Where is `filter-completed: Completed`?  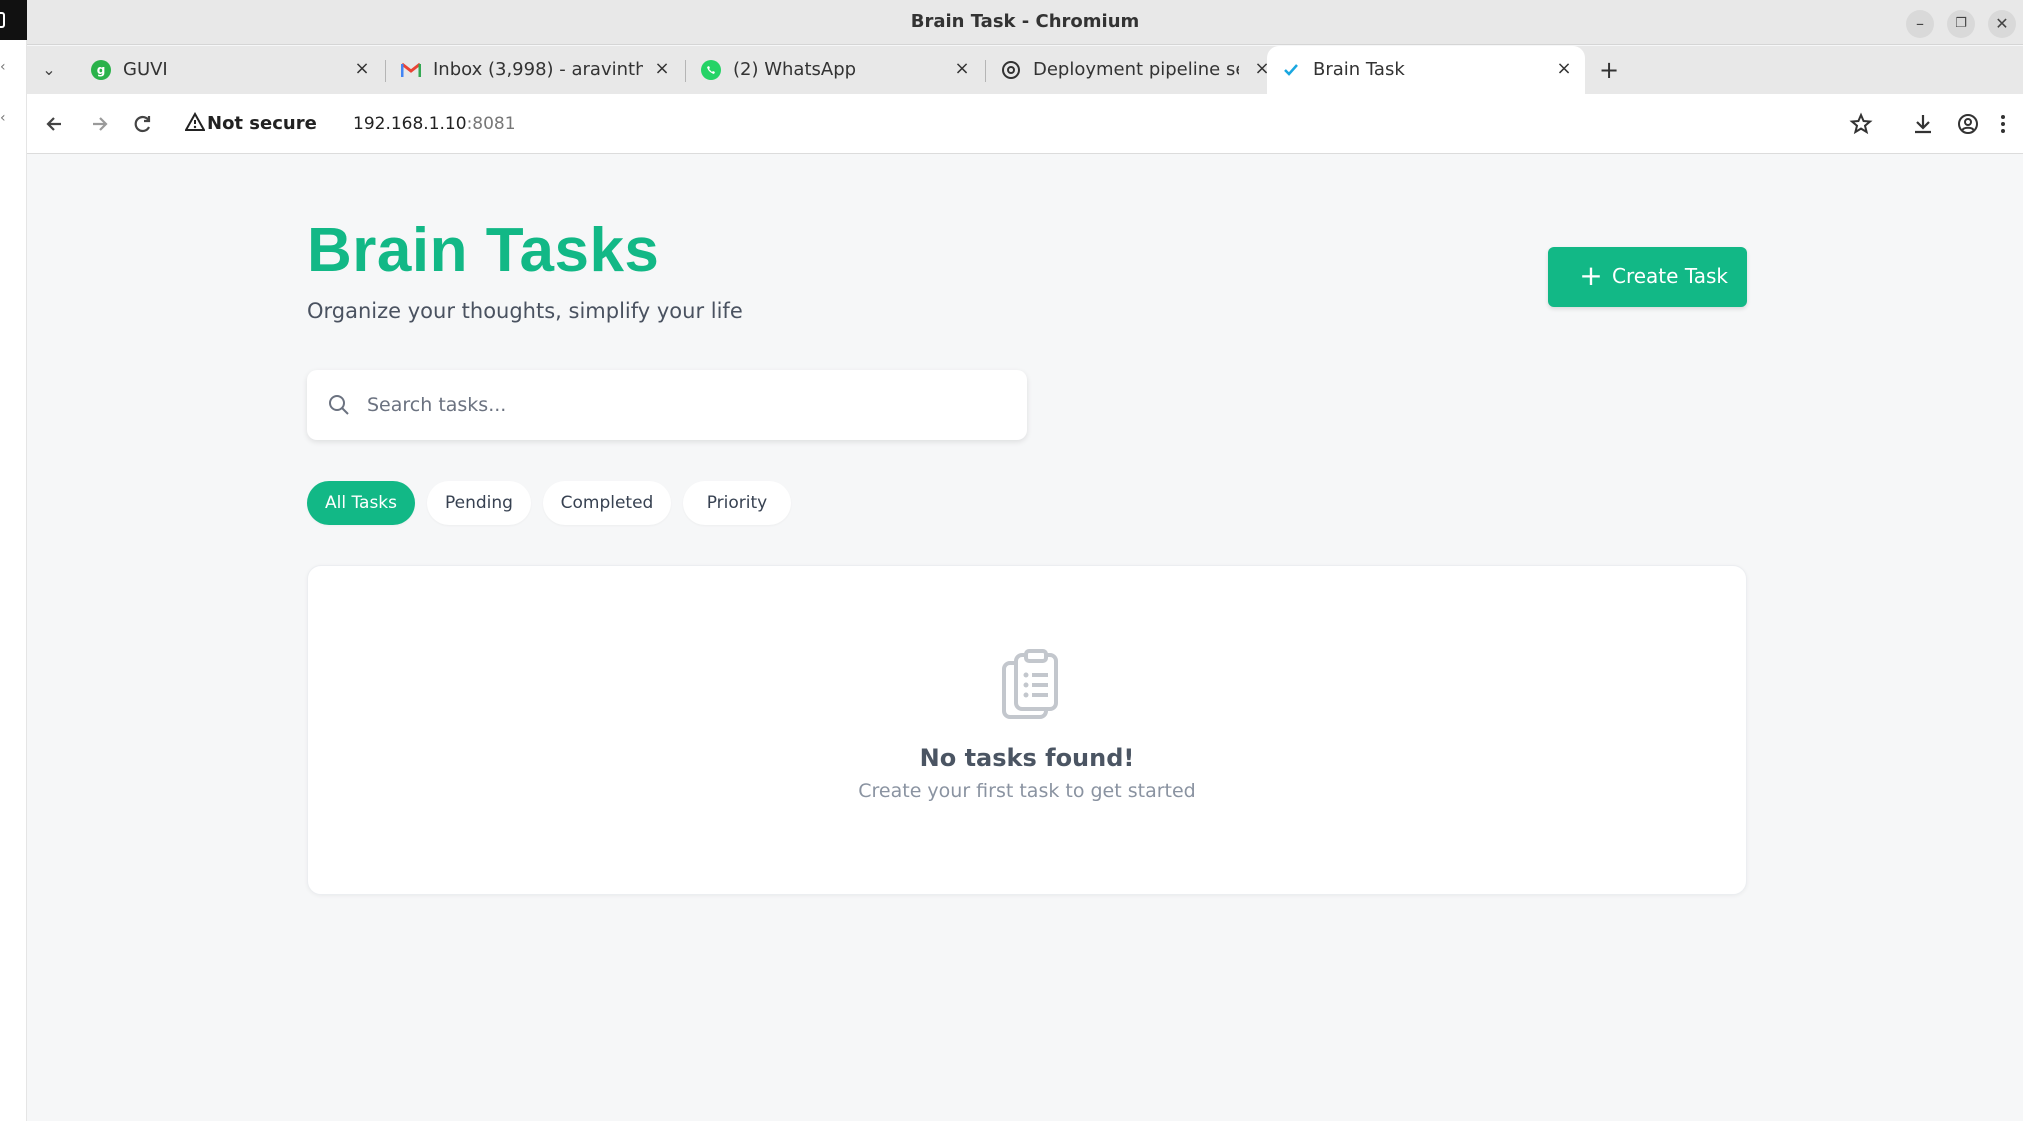 filter-completed: Completed is located at coordinates (607, 503).